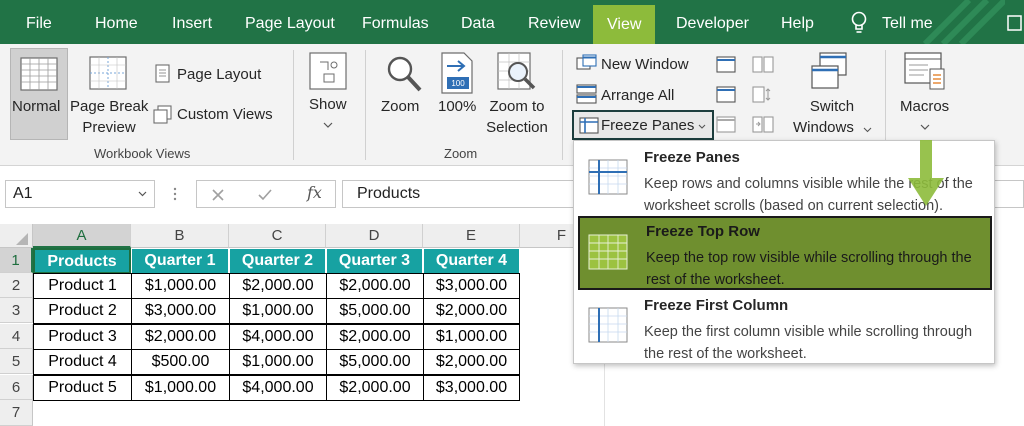 The image size is (1024, 426). I want to click on arrange-all-icon, so click(586, 94).